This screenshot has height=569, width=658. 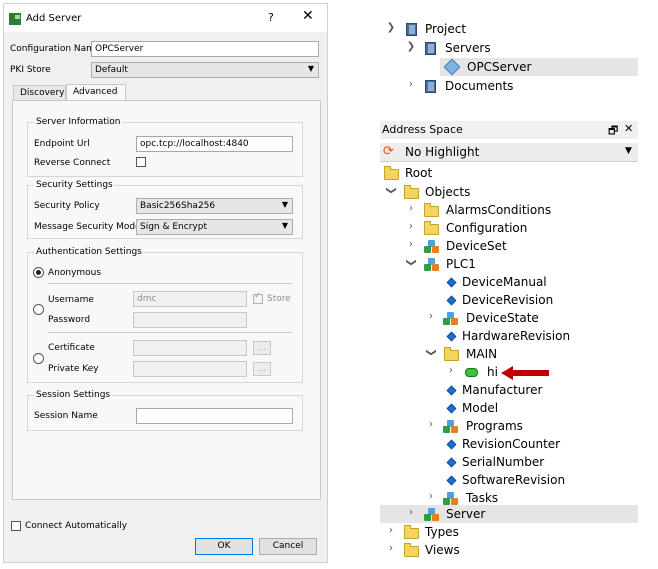 What do you see at coordinates (165, 18) in the screenshot?
I see `title-bar: Add Server ? ✕` at bounding box center [165, 18].